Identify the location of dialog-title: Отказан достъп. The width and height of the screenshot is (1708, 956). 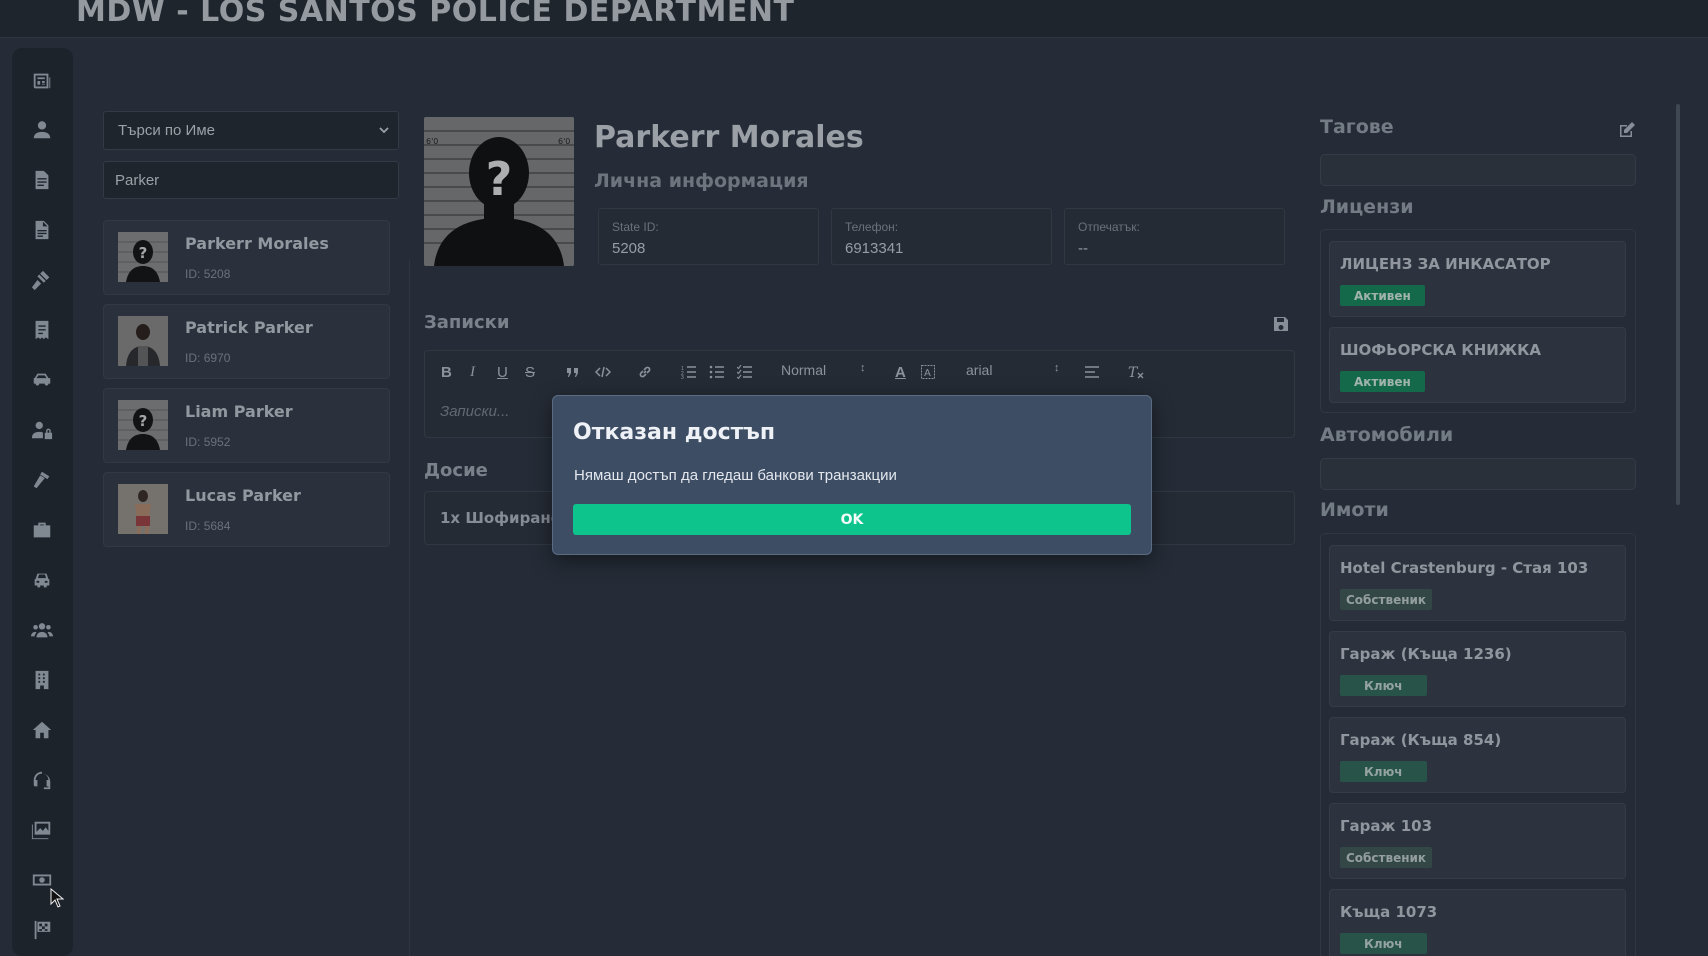
(674, 432).